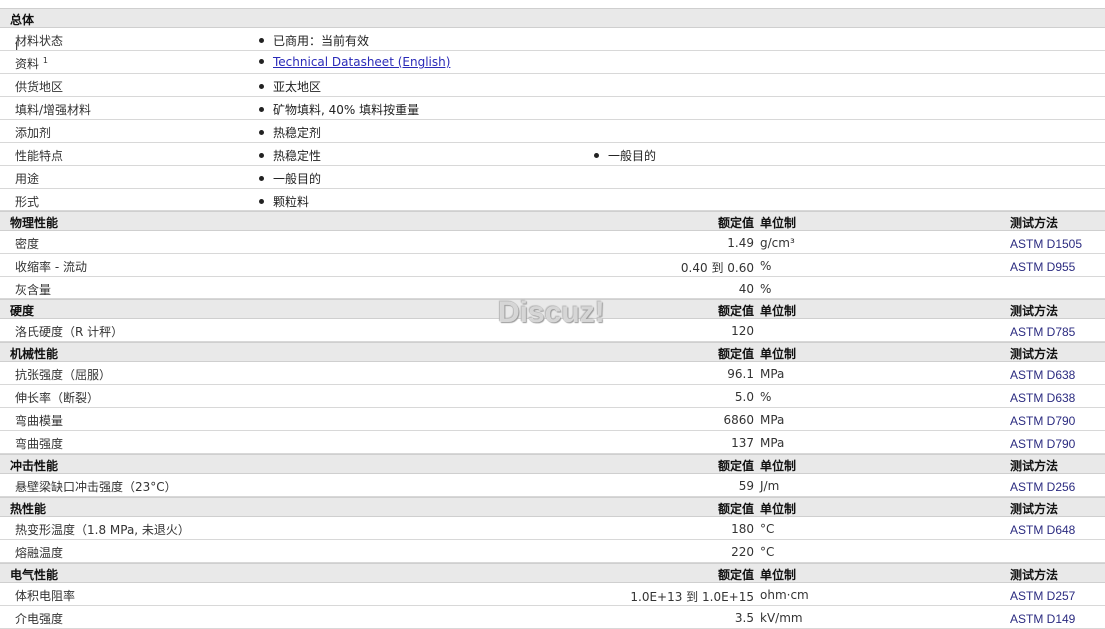  I want to click on test-method: ASTM D638, so click(1043, 375).